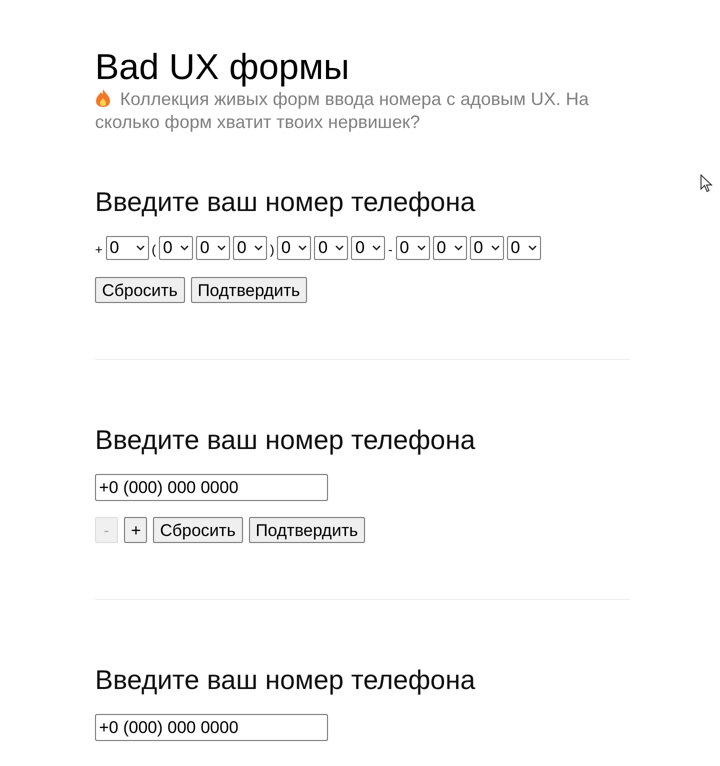 The height and width of the screenshot is (766, 720). What do you see at coordinates (342, 111) in the screenshot?
I see `page-subtitle: Коллекция живых форм ввода номера с адовым UX. На сколько форм хватит твоих нервишек?` at bounding box center [342, 111].